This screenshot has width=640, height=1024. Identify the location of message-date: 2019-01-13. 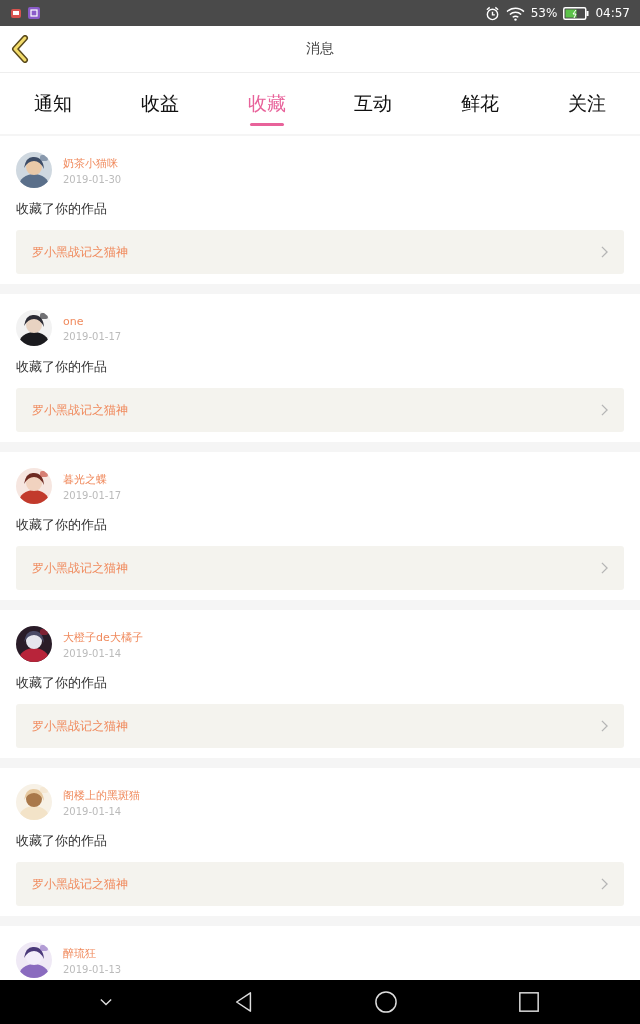
(92, 969).